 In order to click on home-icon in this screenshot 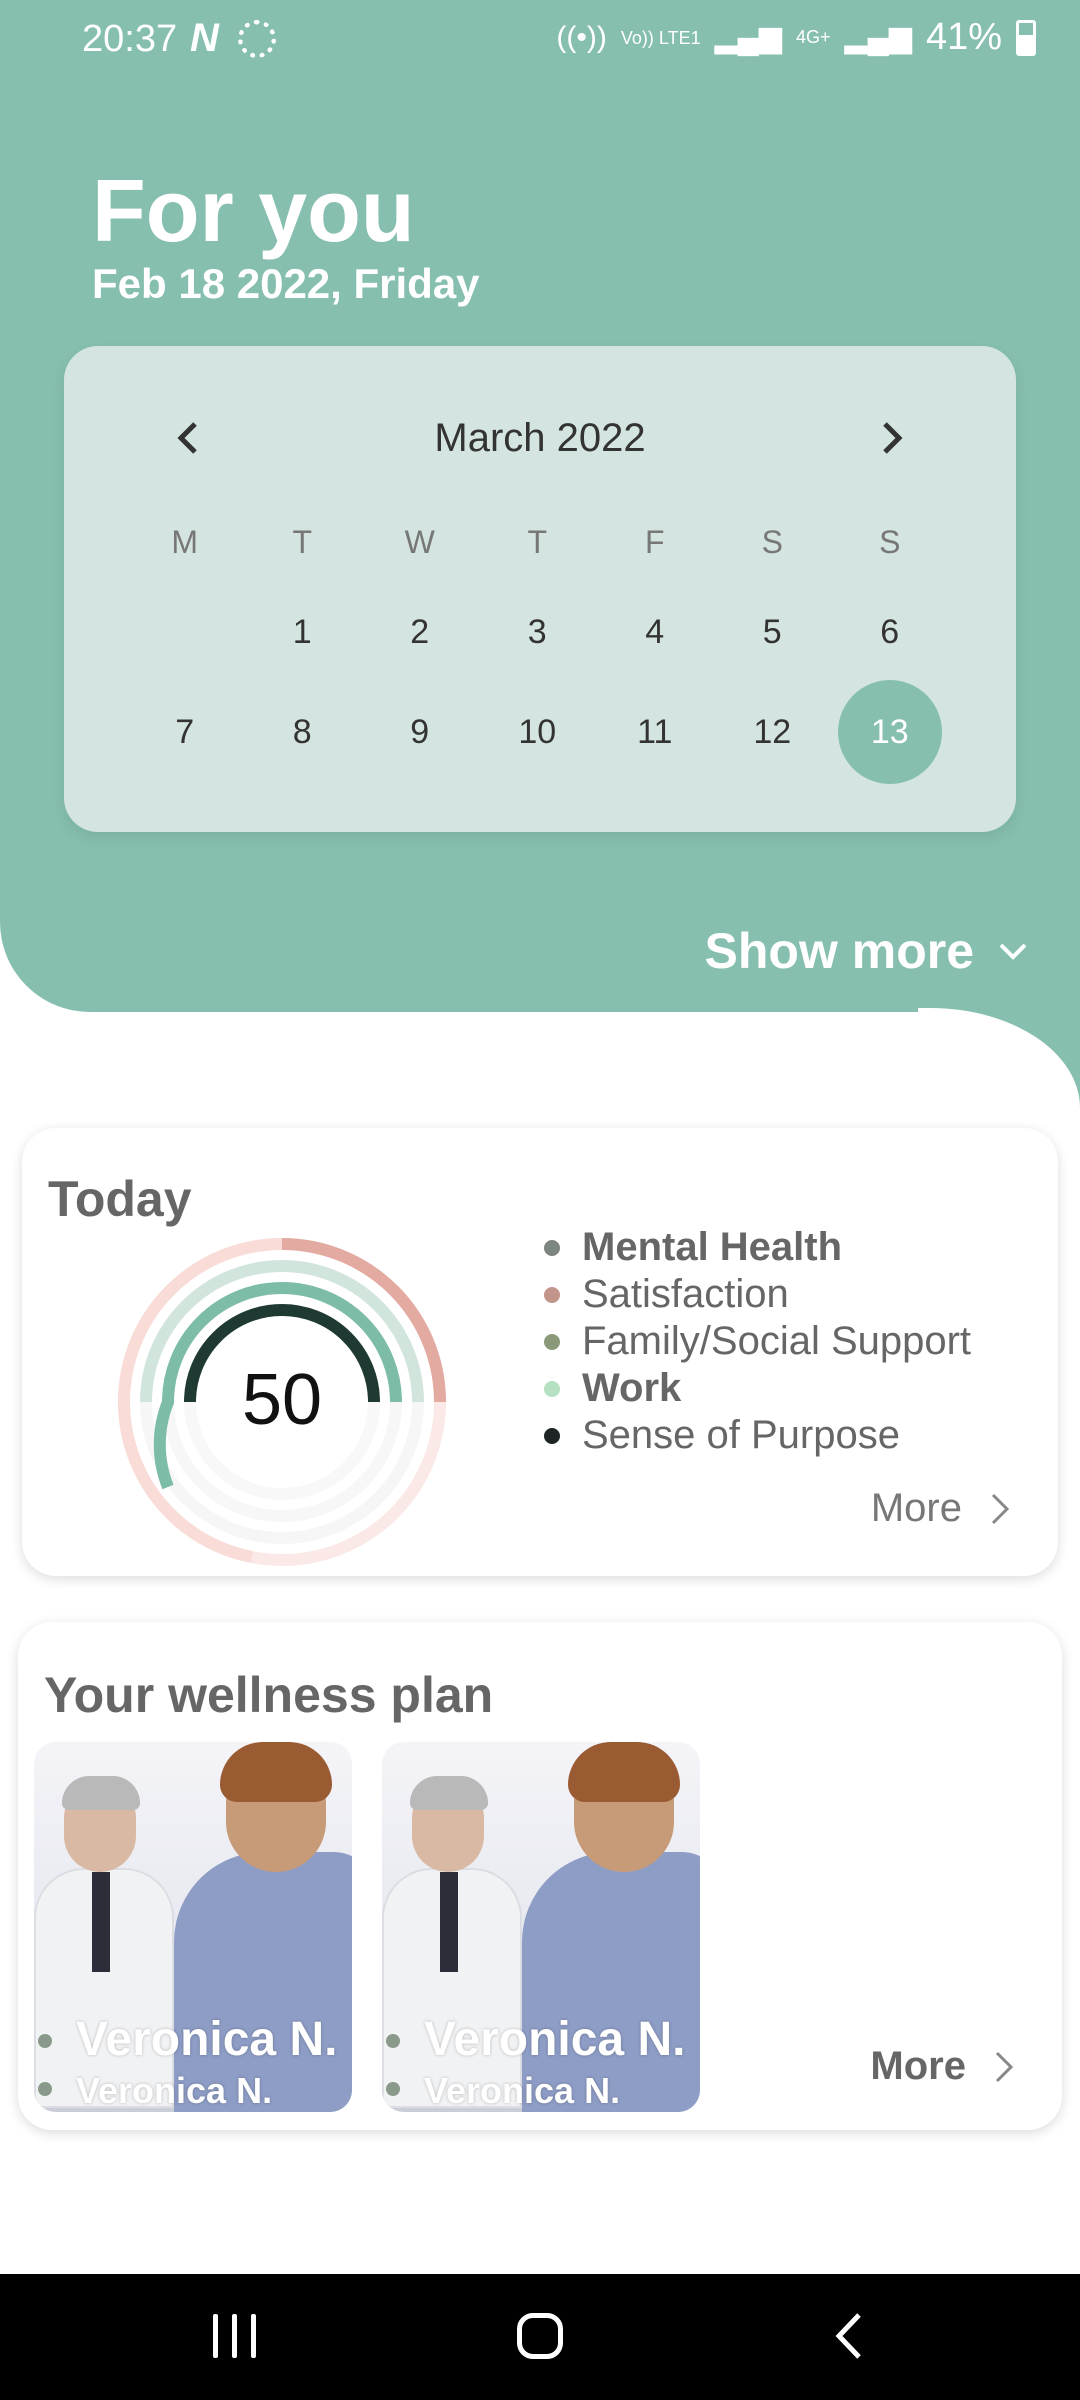, I will do `click(540, 2336)`.